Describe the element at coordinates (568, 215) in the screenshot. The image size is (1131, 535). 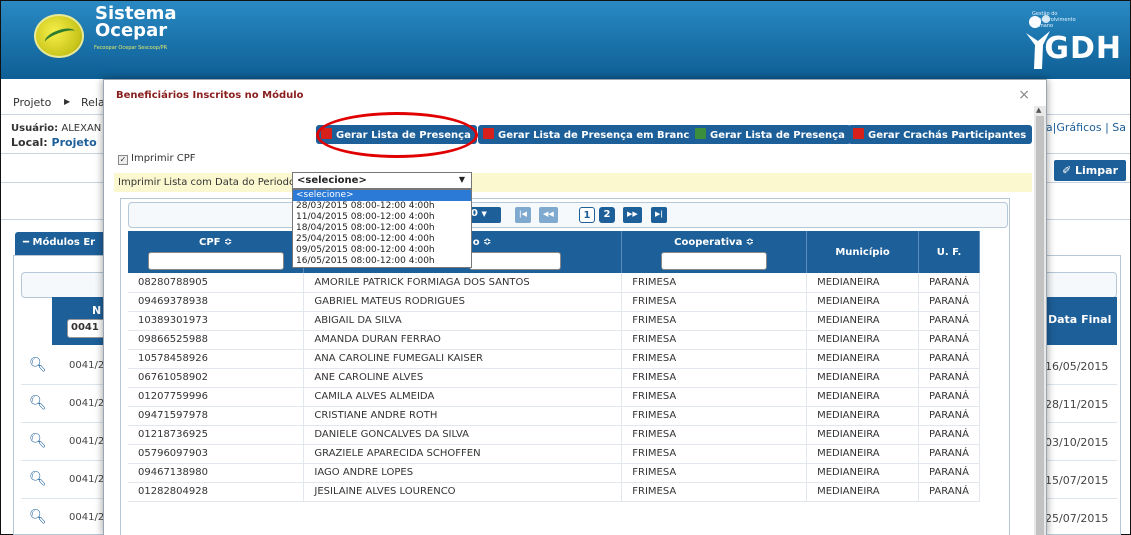
I see `pager: 0 ▼ |◀ ◀◀ 1 2 ▶▶ ▶|` at that location.